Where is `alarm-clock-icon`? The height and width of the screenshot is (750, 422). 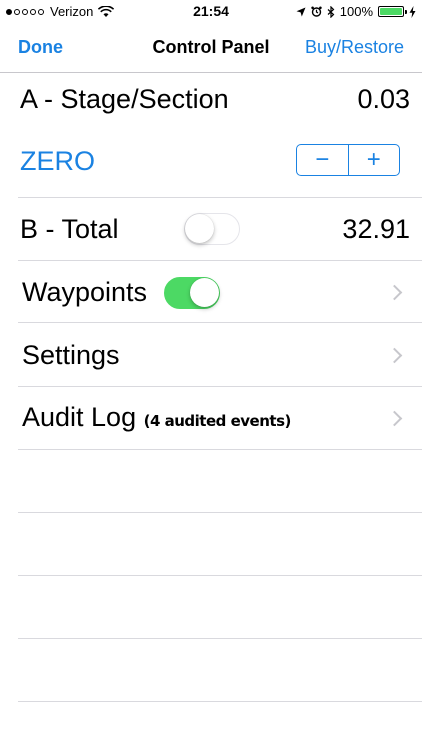
alarm-clock-icon is located at coordinates (316, 11).